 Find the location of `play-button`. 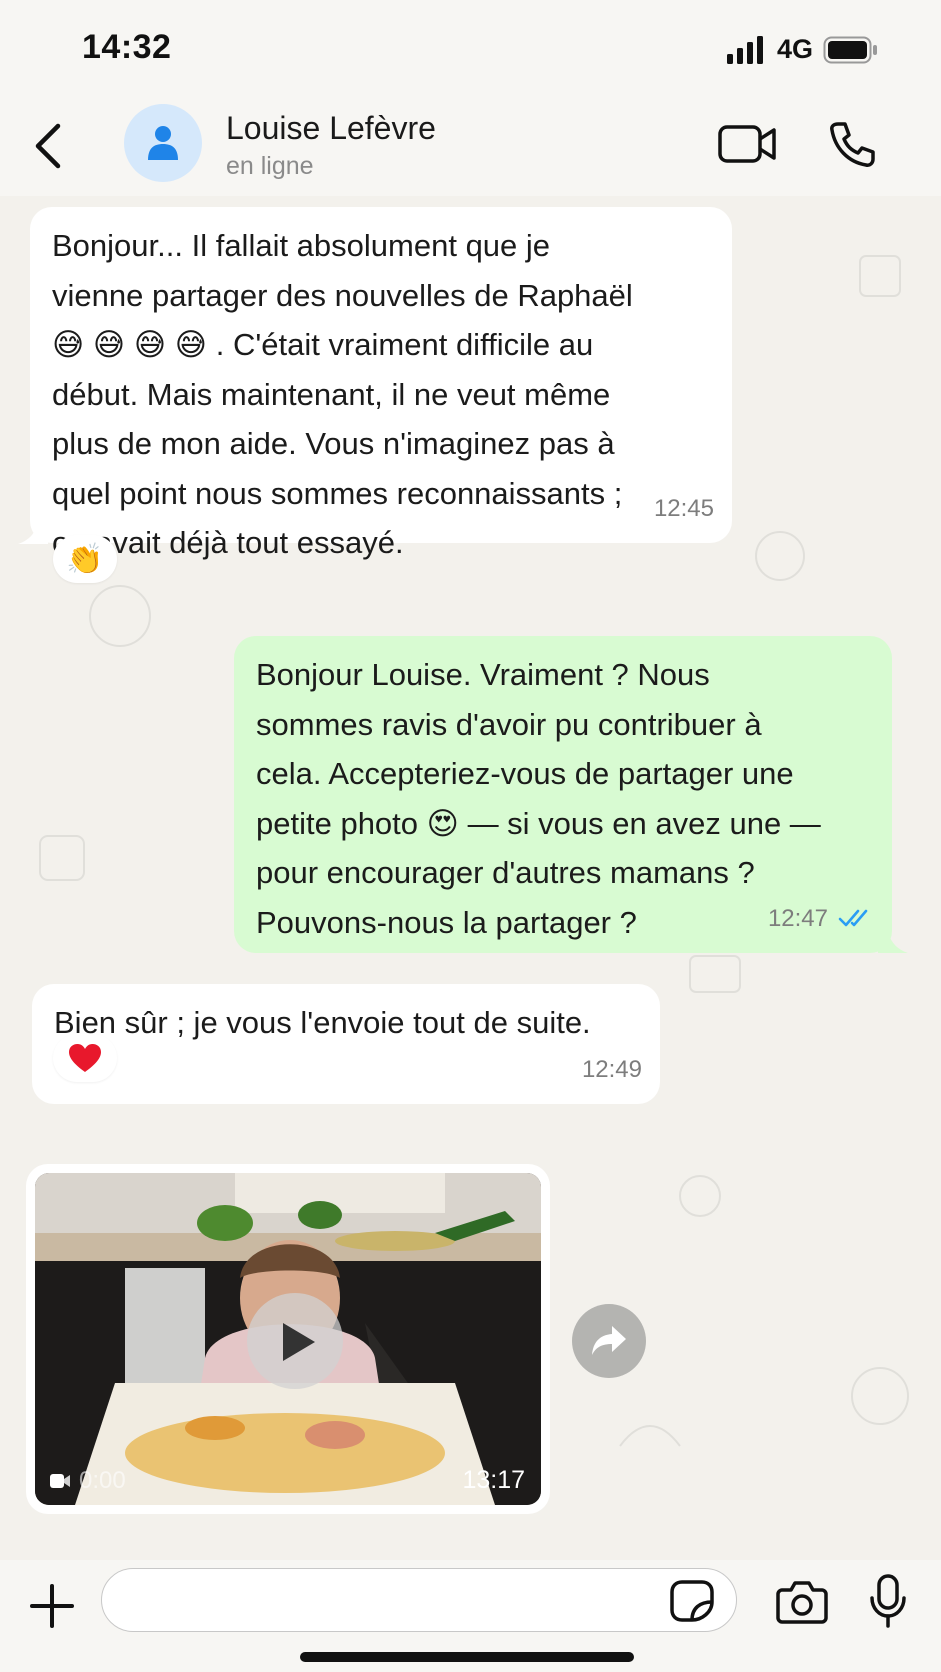

play-button is located at coordinates (295, 1341).